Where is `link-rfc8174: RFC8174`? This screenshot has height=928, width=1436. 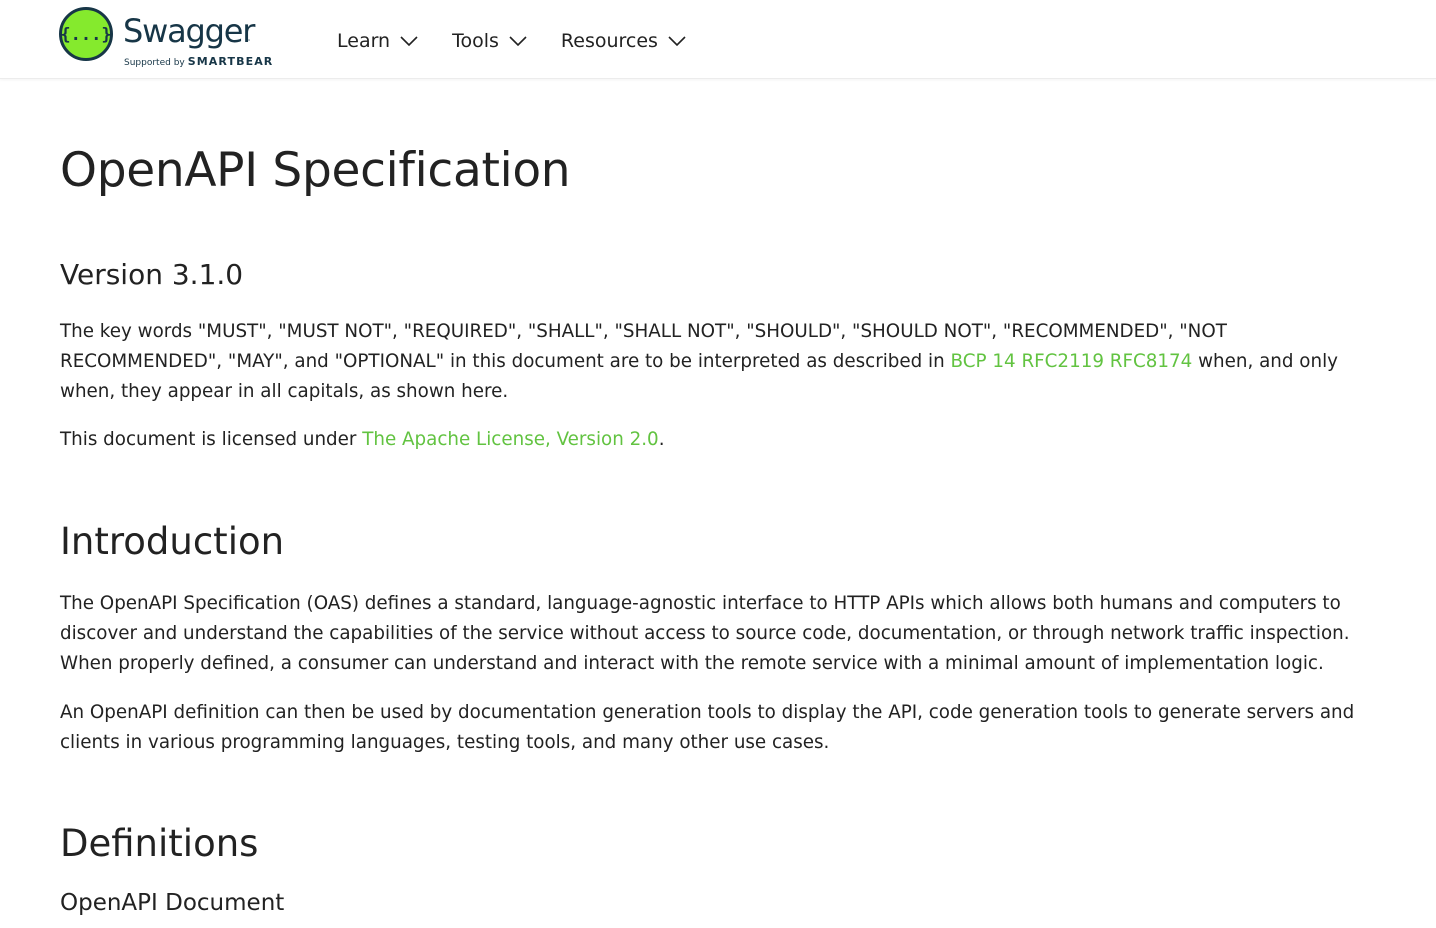
link-rfc8174: RFC8174 is located at coordinates (1151, 361).